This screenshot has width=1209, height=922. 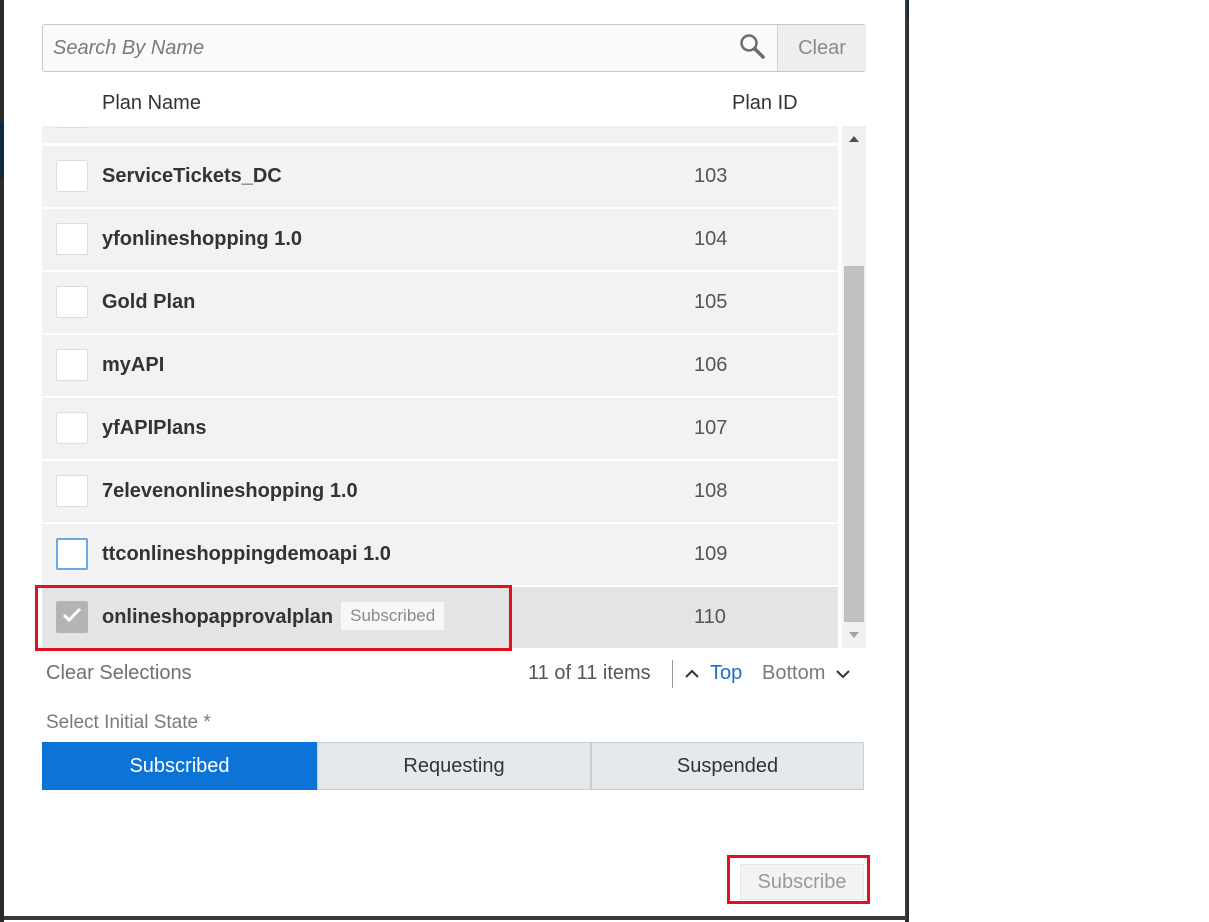 I want to click on table-row: ServiceTickets_DC 103, so click(x=440, y=176).